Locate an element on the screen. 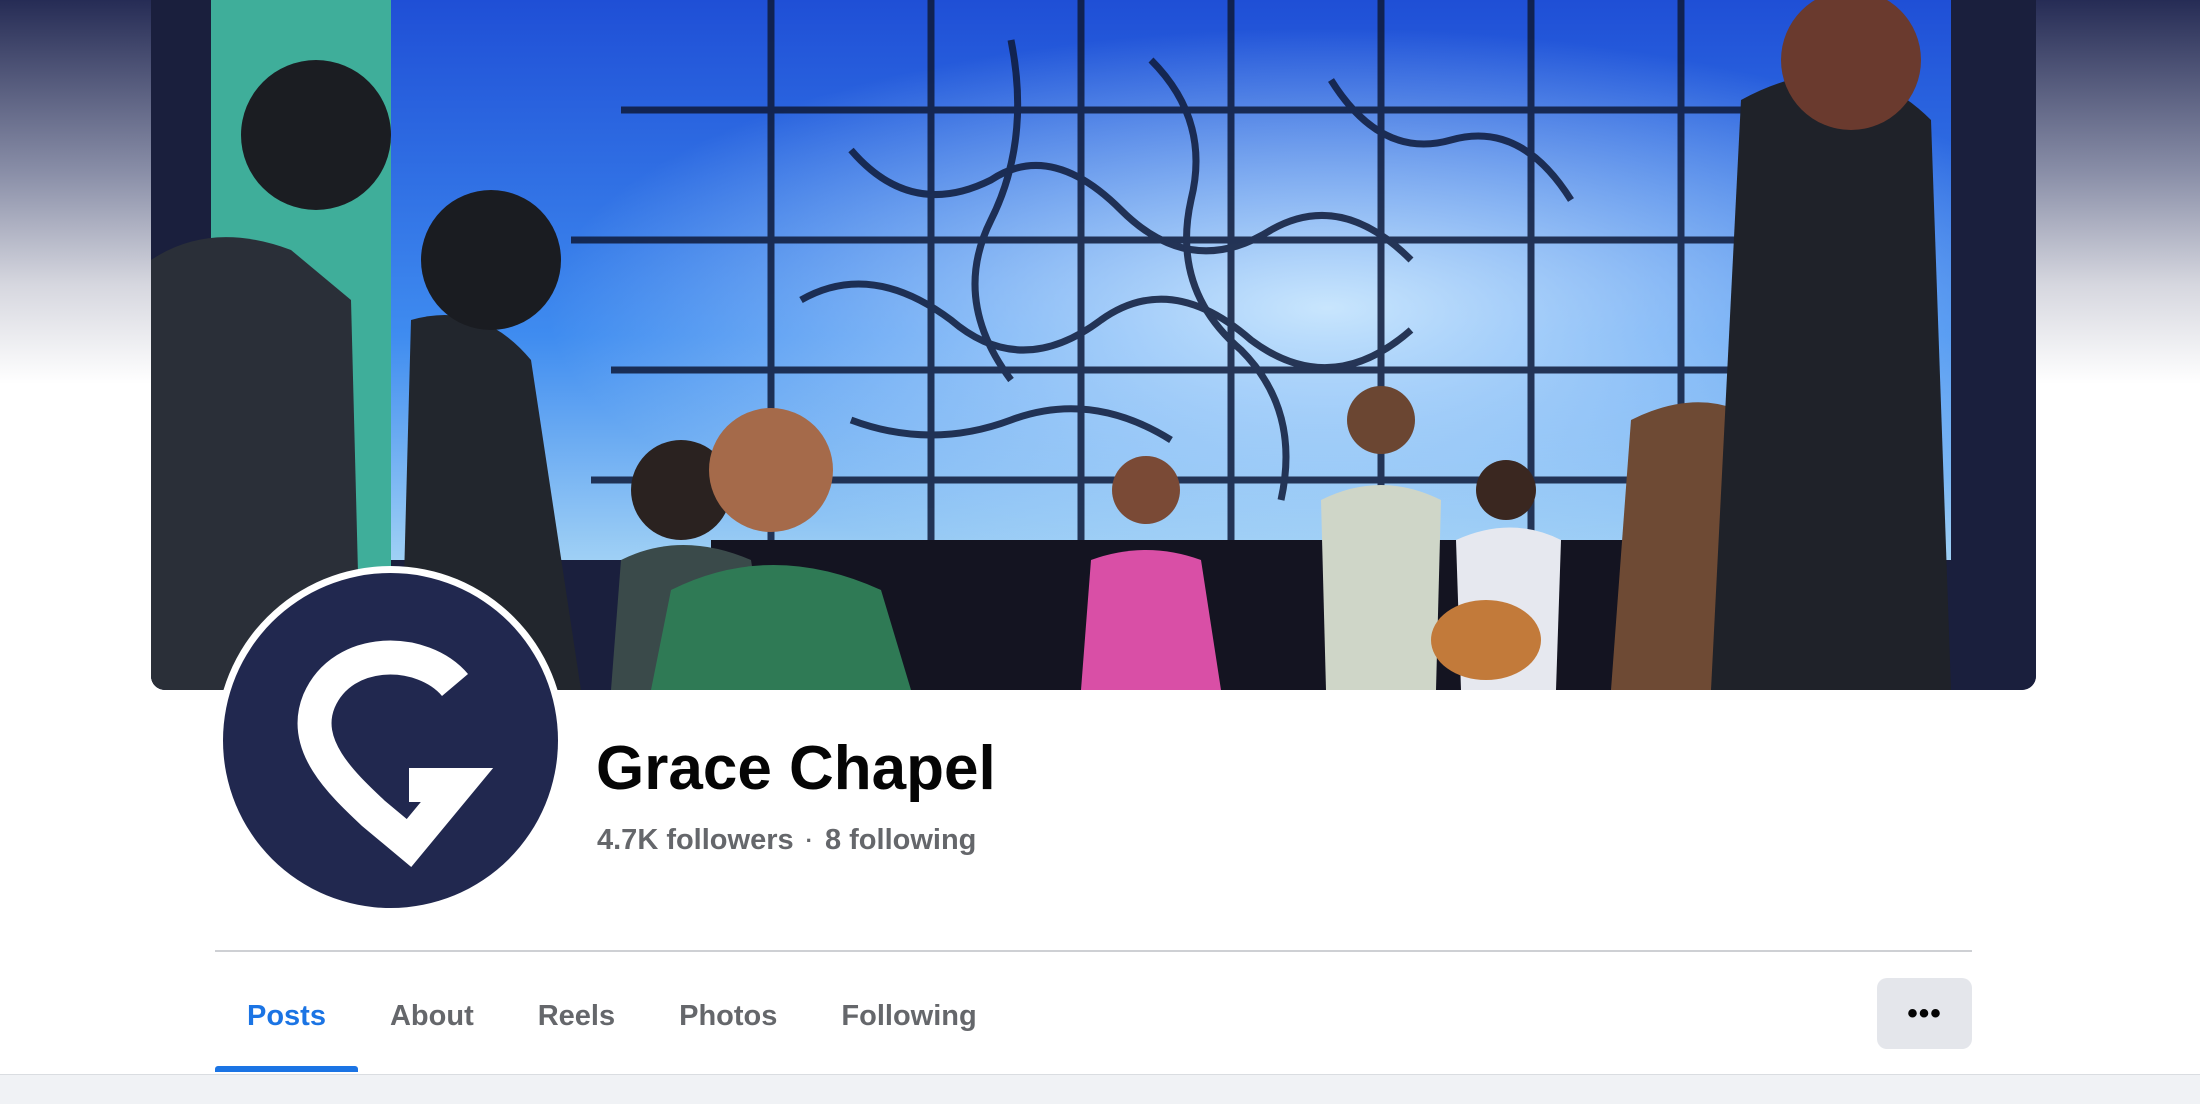 The image size is (2200, 1104). follow-stats: 4.7K followers · 8 following is located at coordinates (786, 840).